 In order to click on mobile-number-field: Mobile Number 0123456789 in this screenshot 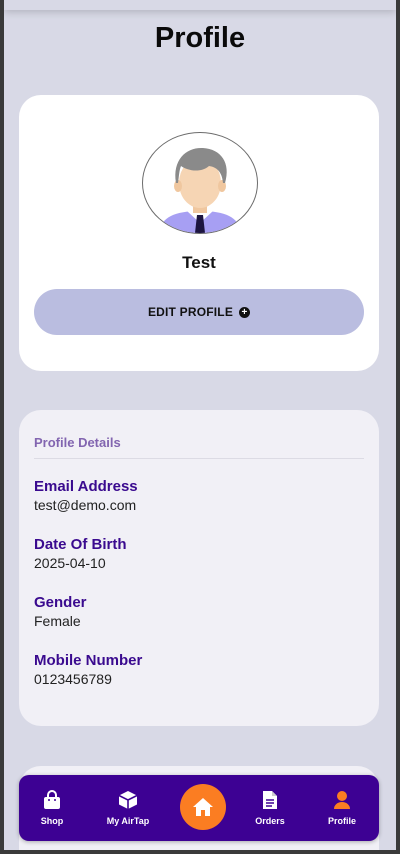, I will do `click(88, 669)`.